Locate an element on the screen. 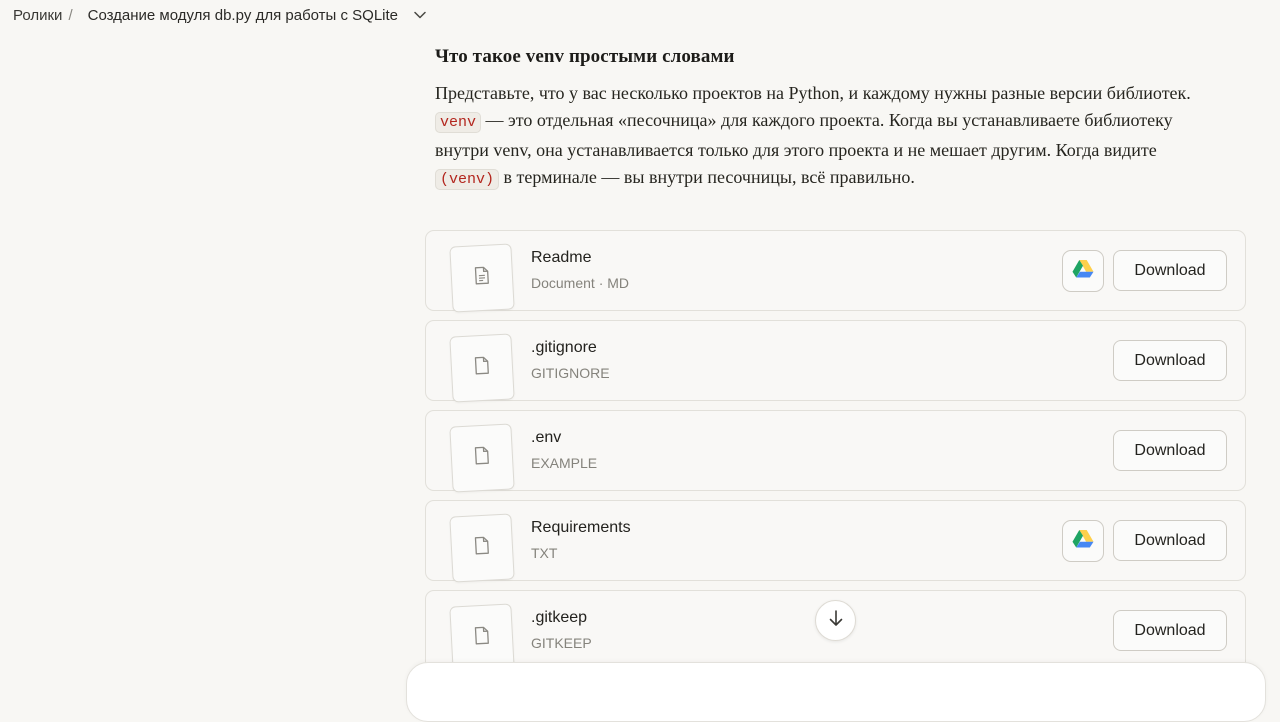 The height and width of the screenshot is (722, 1280). scroll-to-bottom-button is located at coordinates (835, 620).